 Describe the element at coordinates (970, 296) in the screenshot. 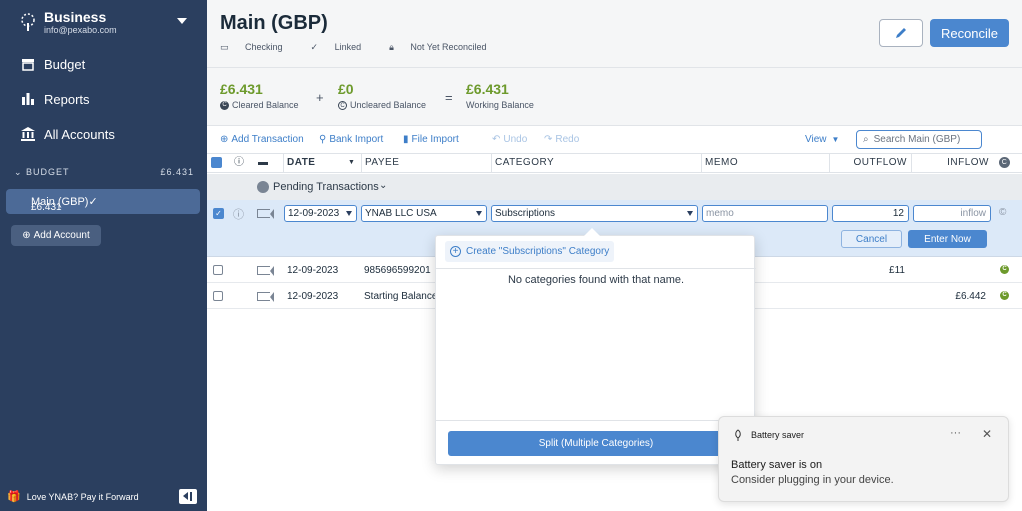

I see `row-inflow: £6.442` at that location.